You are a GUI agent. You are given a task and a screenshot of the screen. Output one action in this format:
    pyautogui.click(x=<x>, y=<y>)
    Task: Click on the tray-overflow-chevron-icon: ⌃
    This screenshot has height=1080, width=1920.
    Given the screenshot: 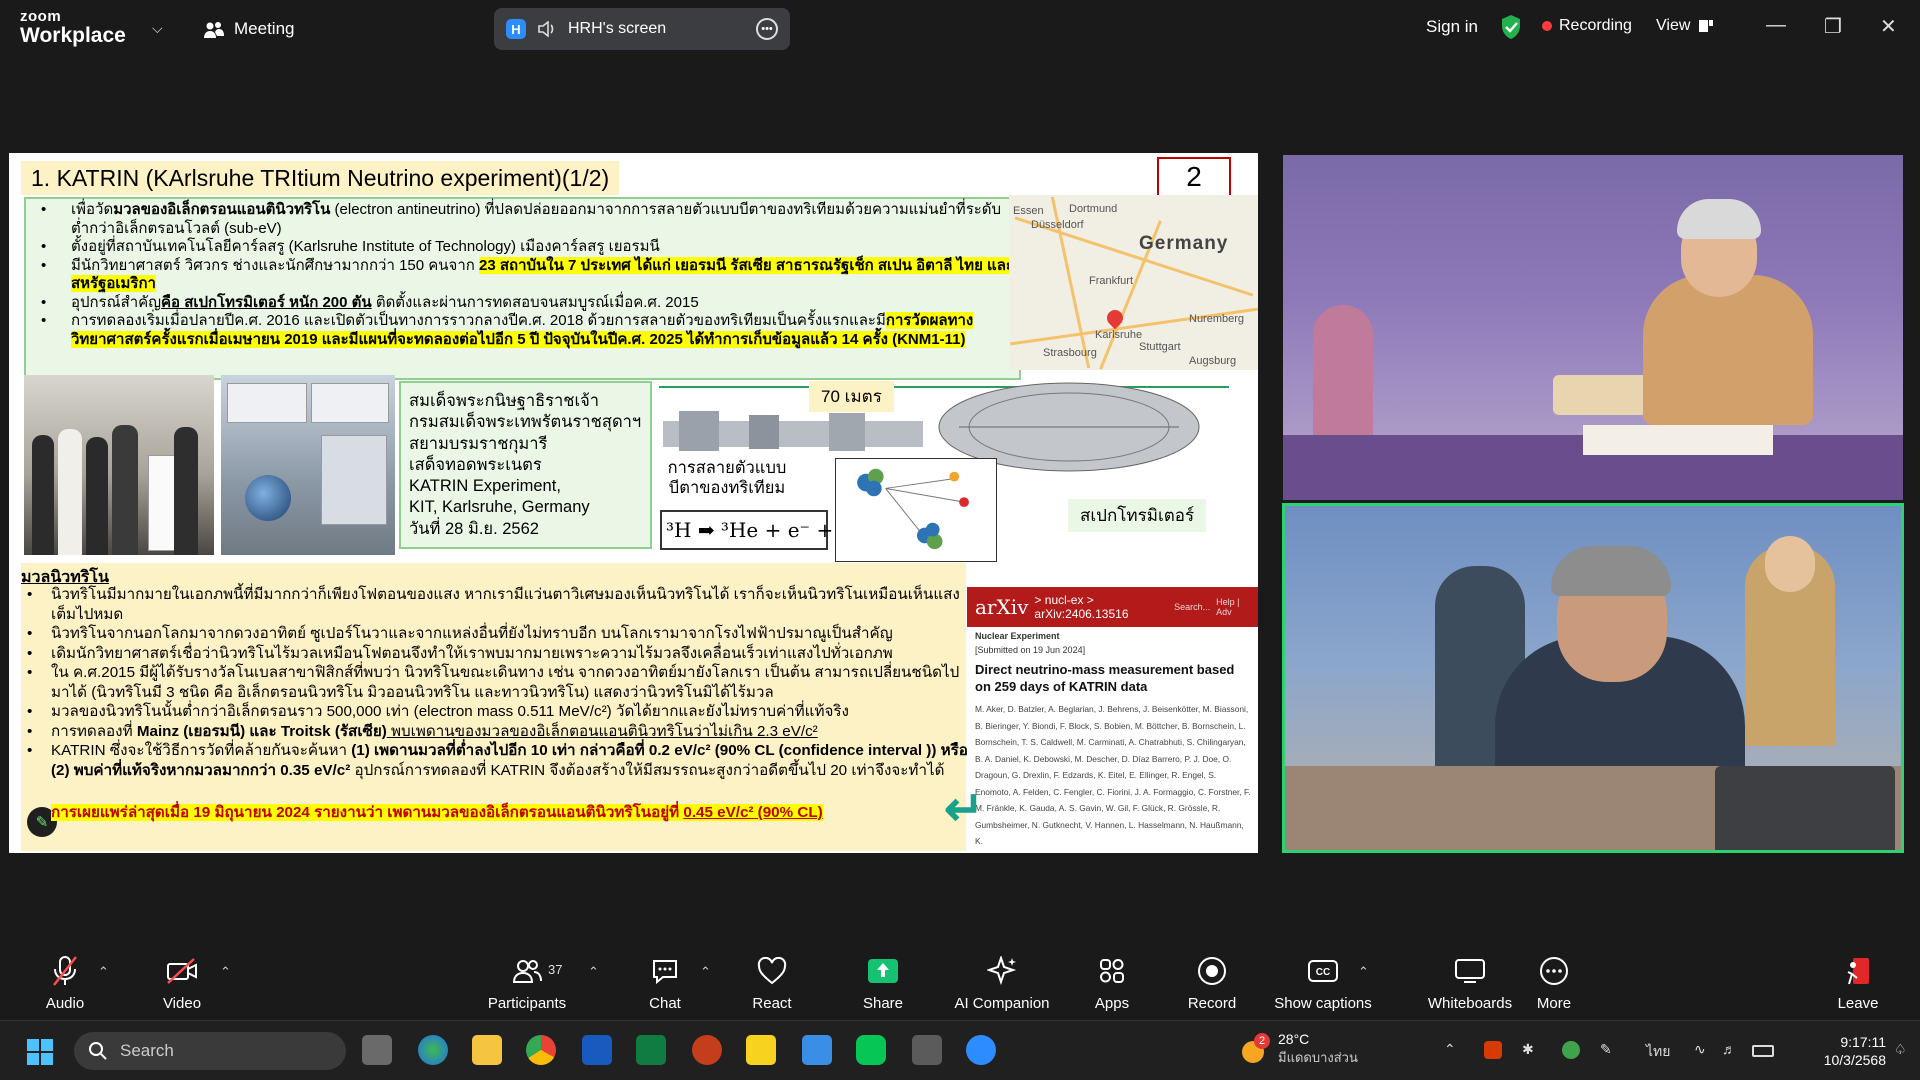 What is the action you would take?
    pyautogui.click(x=1450, y=1049)
    